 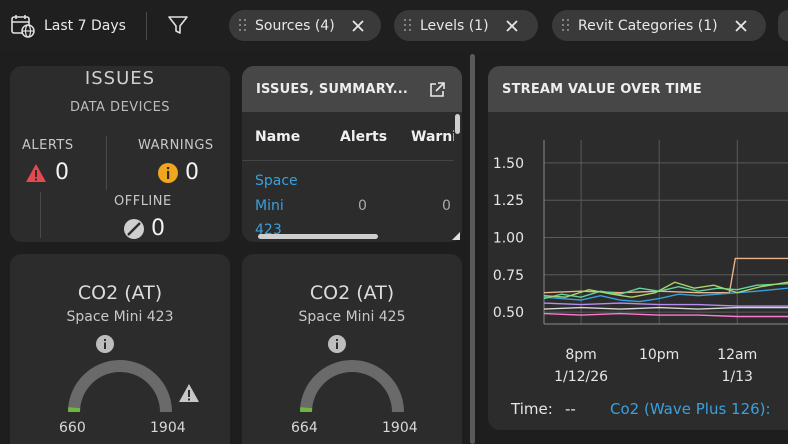 I want to click on panel-splitter, so click(x=472, y=249).